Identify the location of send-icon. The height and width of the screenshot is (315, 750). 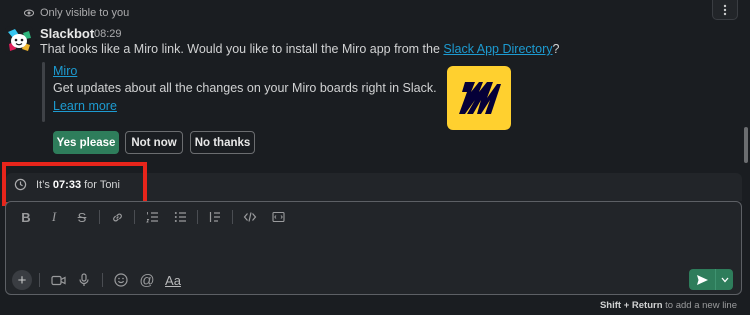
(702, 279).